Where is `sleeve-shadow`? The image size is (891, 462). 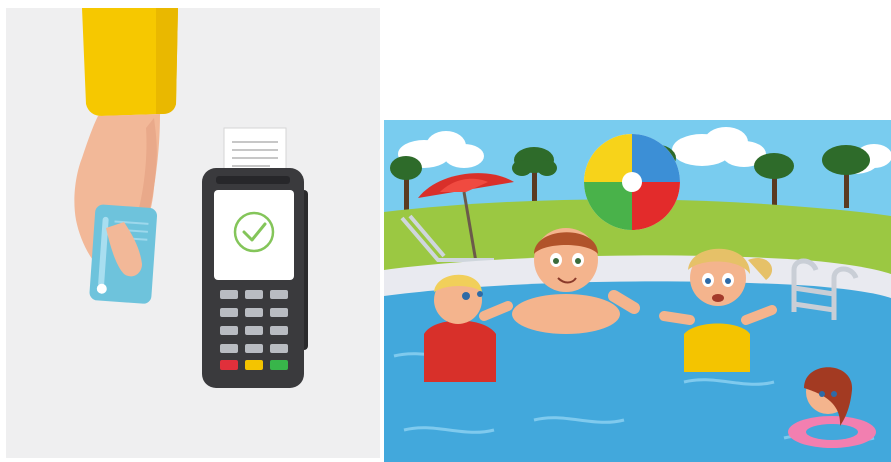 sleeve-shadow is located at coordinates (167, 61).